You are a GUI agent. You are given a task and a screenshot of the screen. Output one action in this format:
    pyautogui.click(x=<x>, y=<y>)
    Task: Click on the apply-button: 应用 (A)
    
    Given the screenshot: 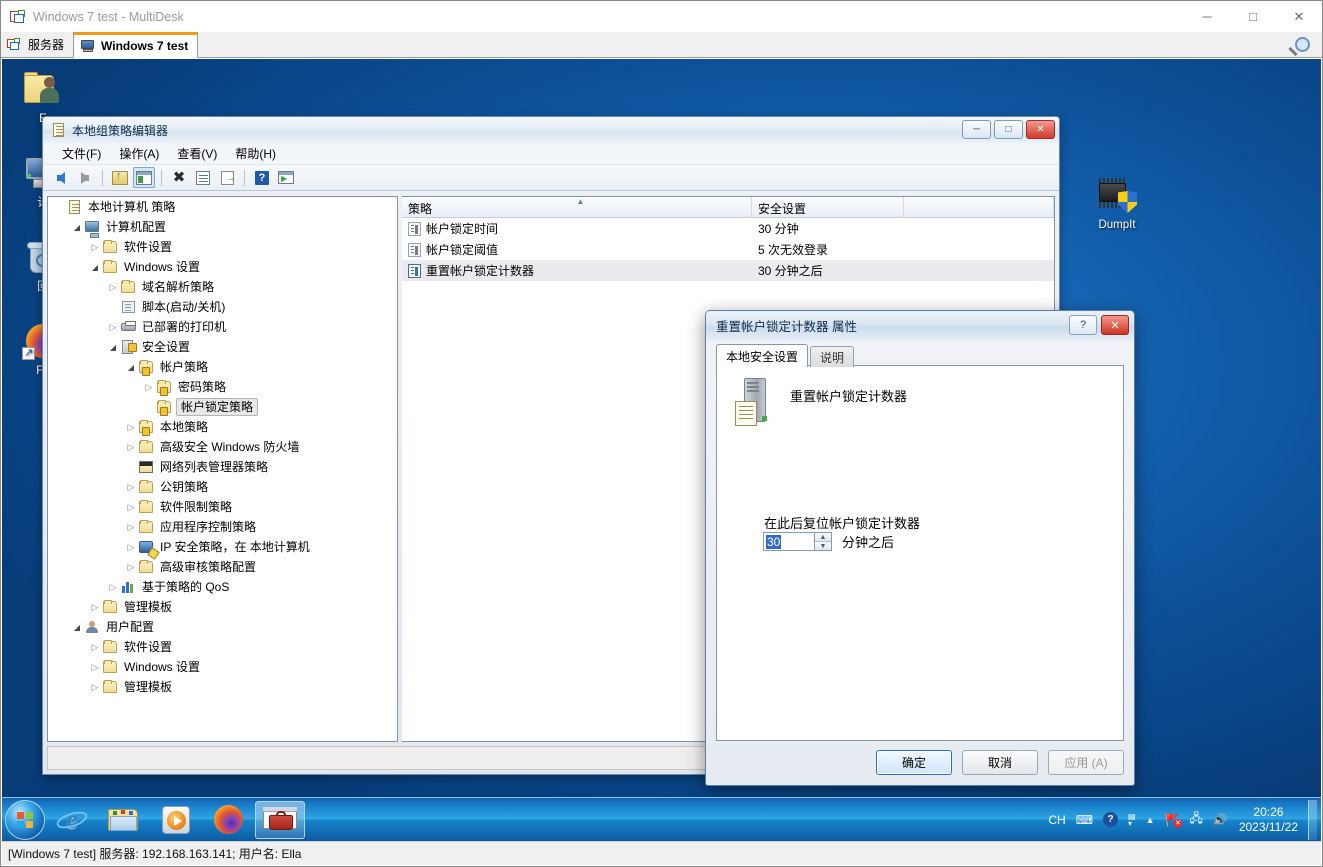 What is the action you would take?
    pyautogui.click(x=1086, y=762)
    